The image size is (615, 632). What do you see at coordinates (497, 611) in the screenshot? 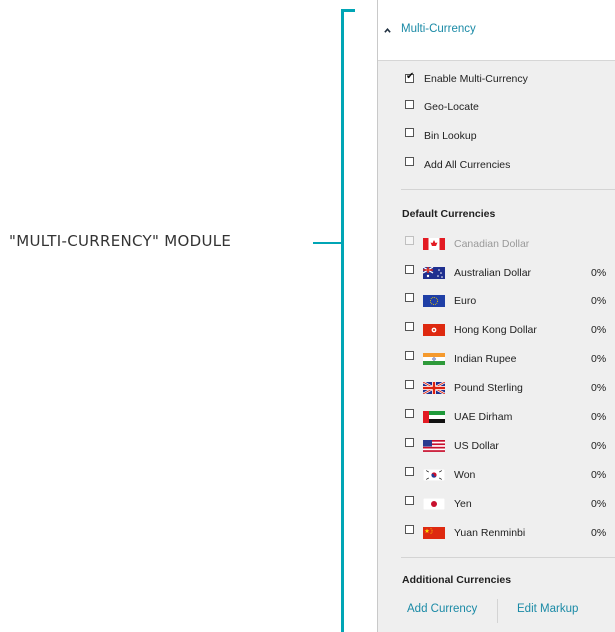
I see `link-separator` at bounding box center [497, 611].